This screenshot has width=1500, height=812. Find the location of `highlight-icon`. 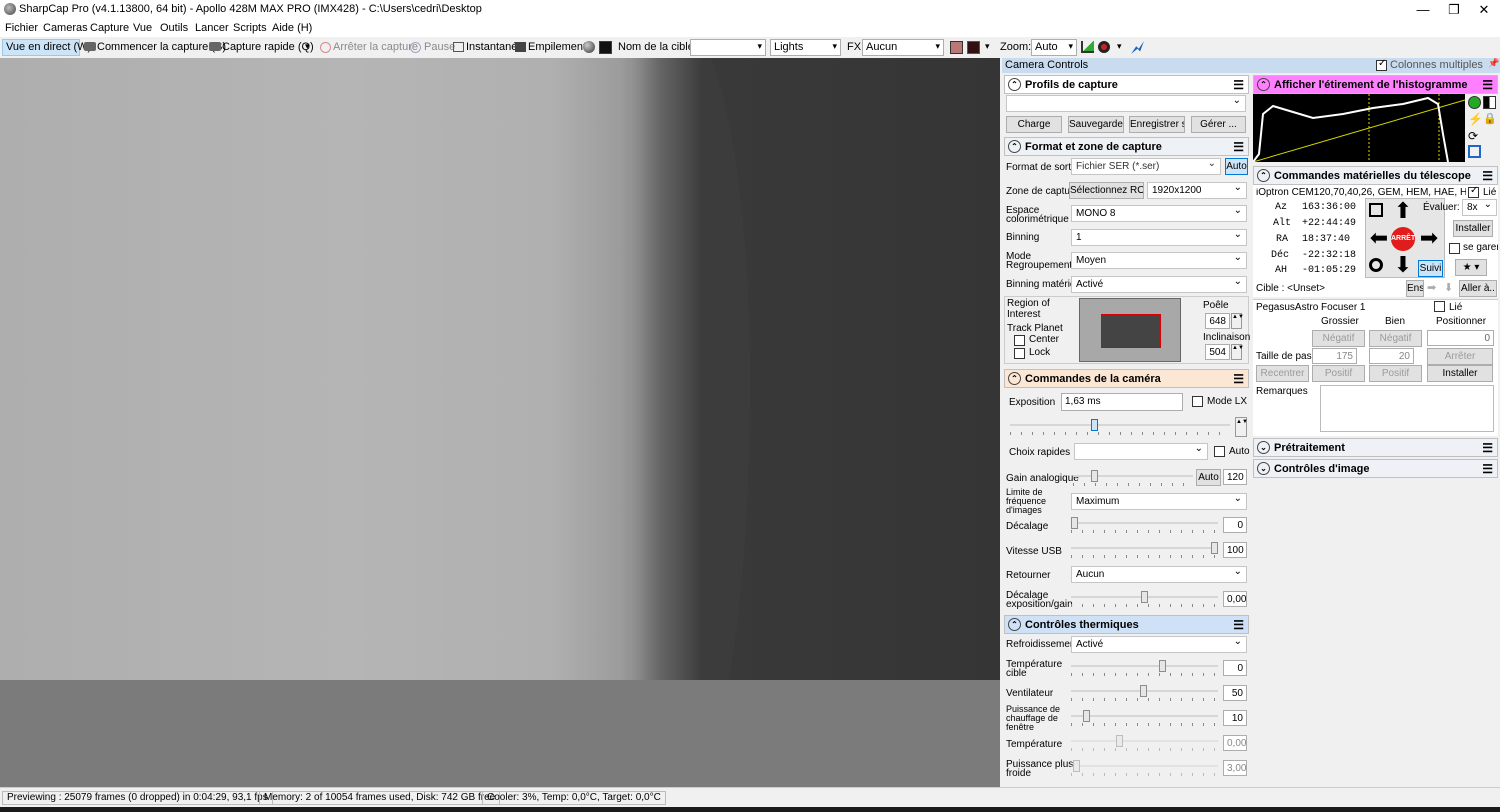

highlight-icon is located at coordinates (956, 47).